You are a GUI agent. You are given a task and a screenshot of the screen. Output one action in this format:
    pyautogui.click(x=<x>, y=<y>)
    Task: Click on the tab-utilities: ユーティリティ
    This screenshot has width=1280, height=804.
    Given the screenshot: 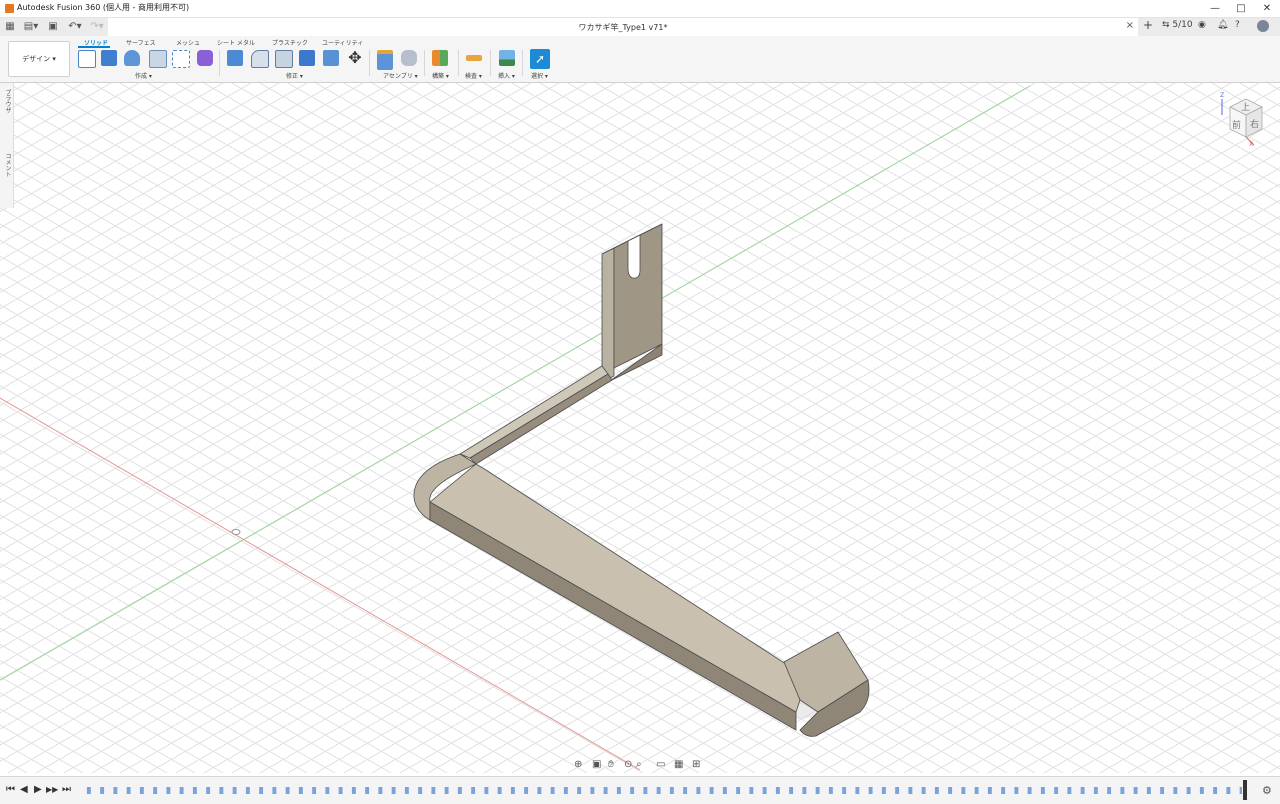 What is the action you would take?
    pyautogui.click(x=342, y=42)
    